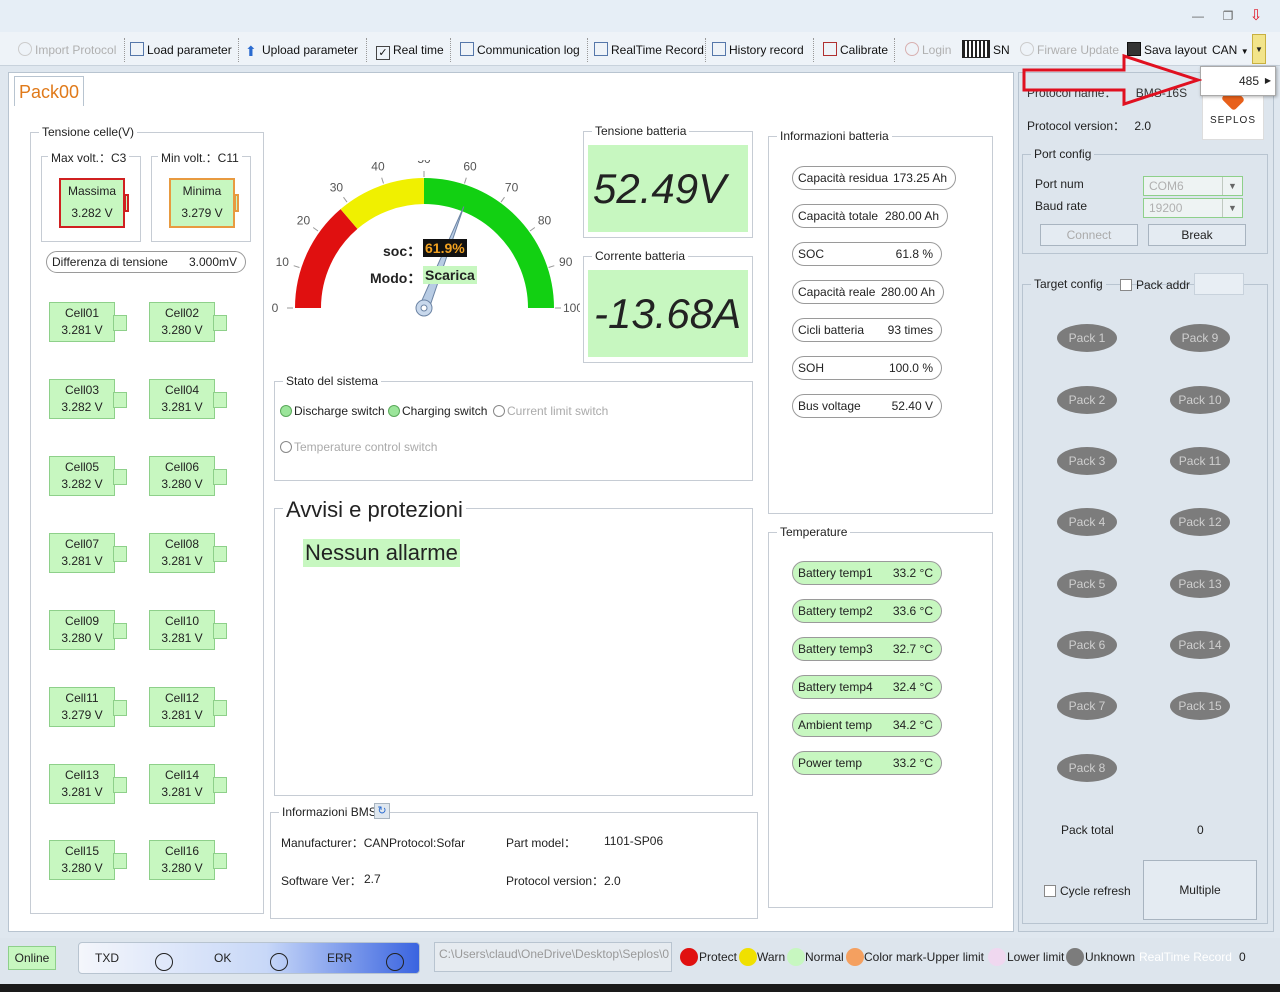 This screenshot has height=992, width=1280. I want to click on mode-value: Scarica, so click(450, 275).